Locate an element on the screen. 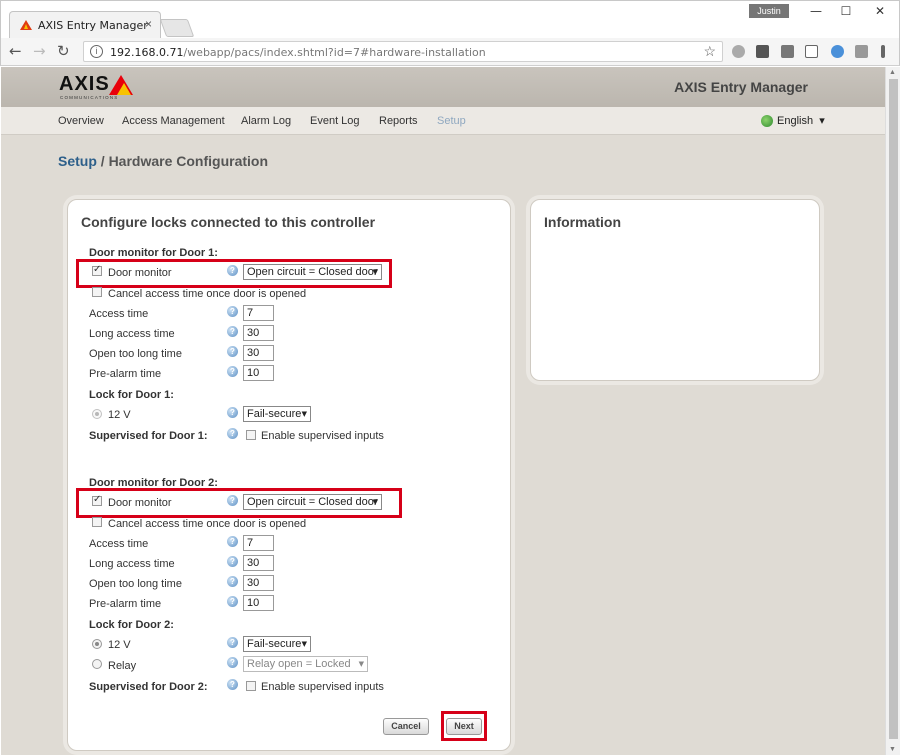 This screenshot has width=900, height=755. scrollbar-thumb is located at coordinates (893, 409).